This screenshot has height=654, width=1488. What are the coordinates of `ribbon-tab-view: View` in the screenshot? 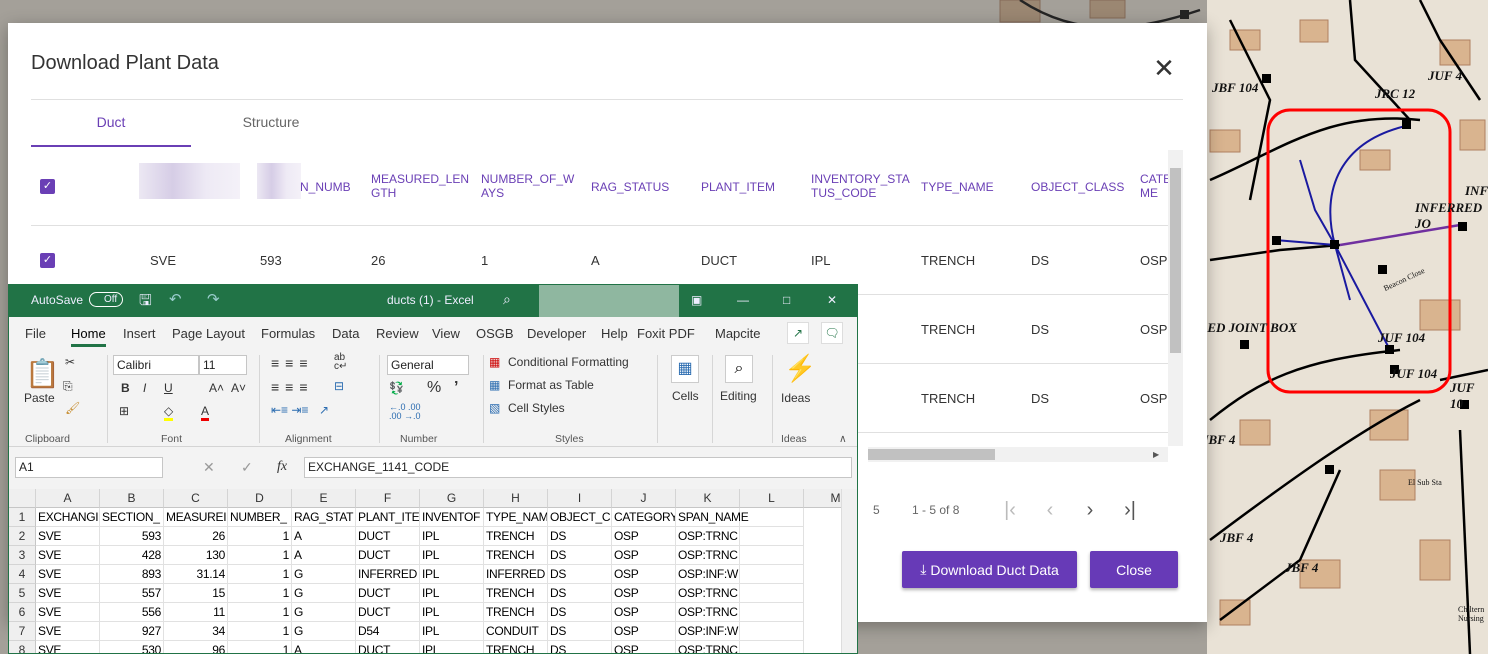 It's located at (446, 333).